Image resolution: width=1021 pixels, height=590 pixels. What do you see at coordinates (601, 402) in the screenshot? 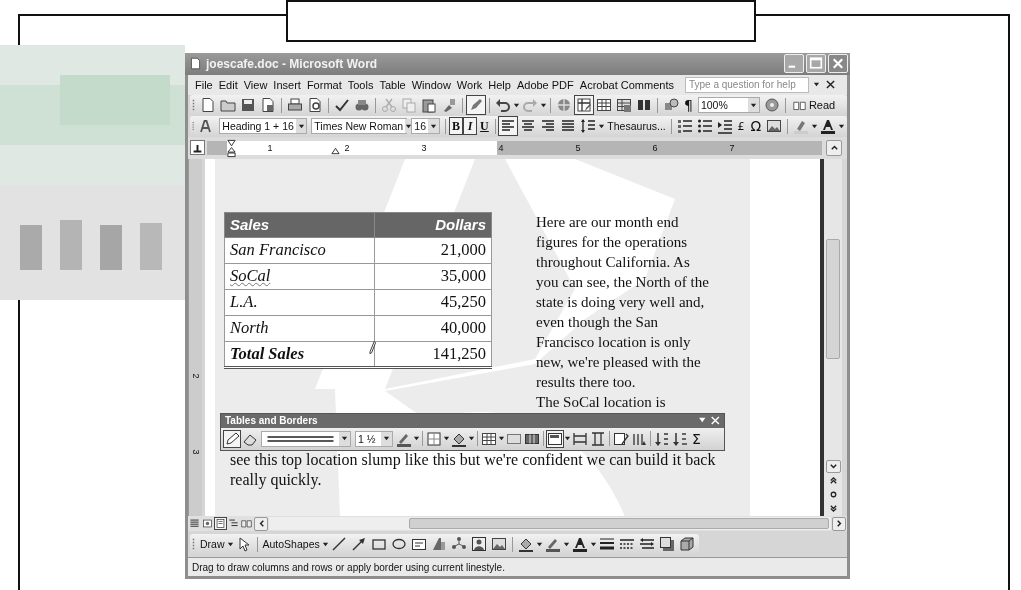
I see `paragraph: The SoCal location is` at bounding box center [601, 402].